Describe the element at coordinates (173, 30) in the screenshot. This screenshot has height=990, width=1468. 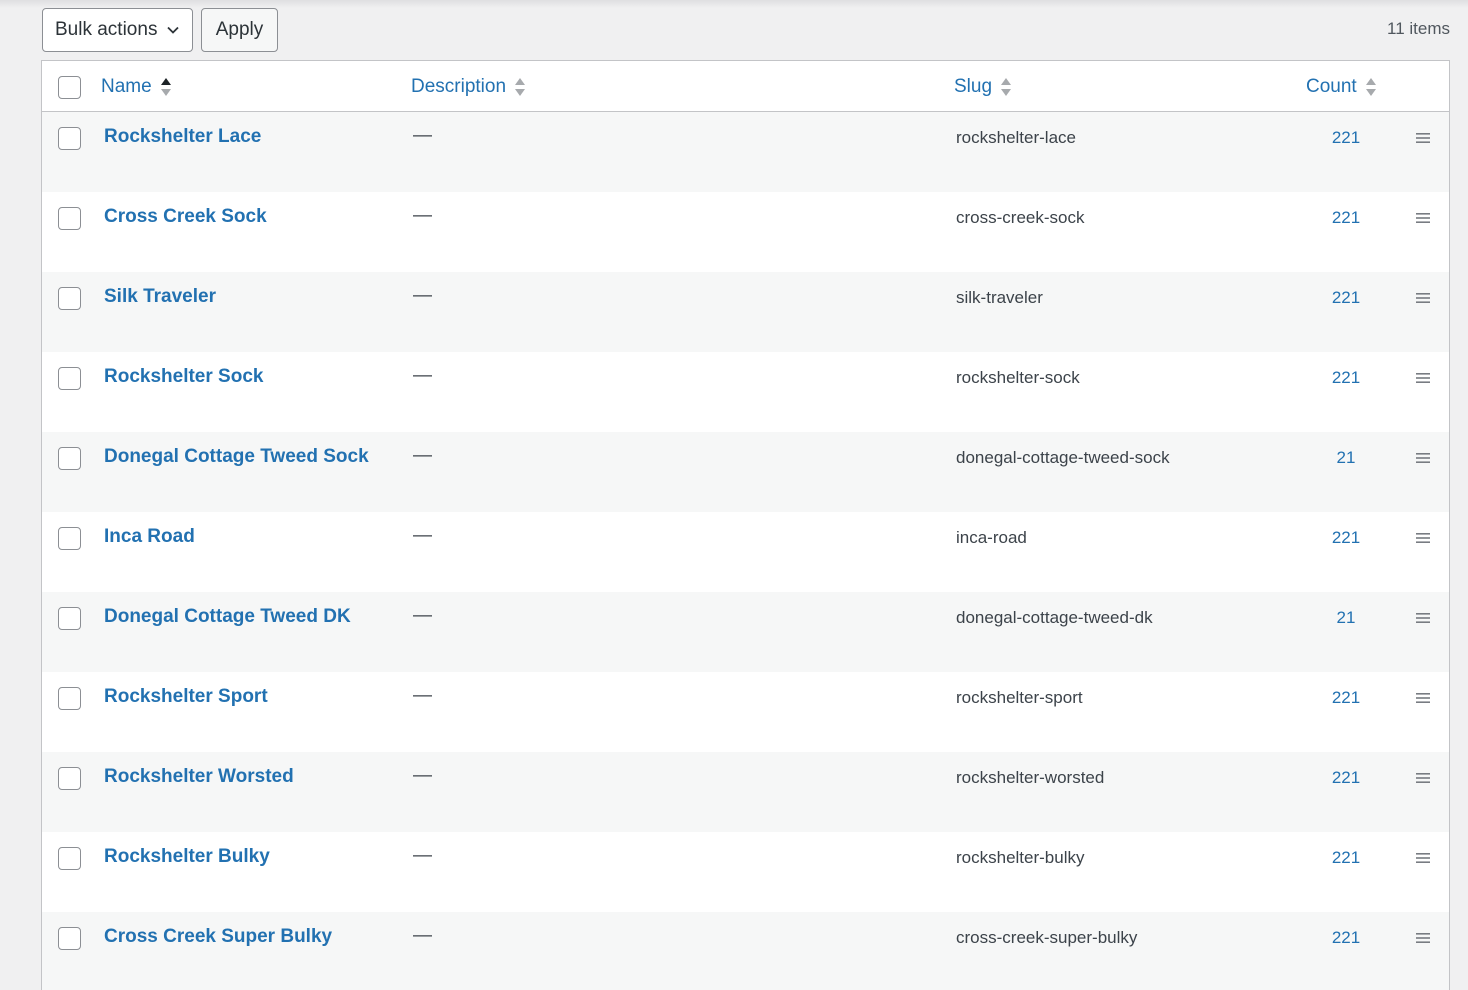
I see `chevron-down-icon` at that location.